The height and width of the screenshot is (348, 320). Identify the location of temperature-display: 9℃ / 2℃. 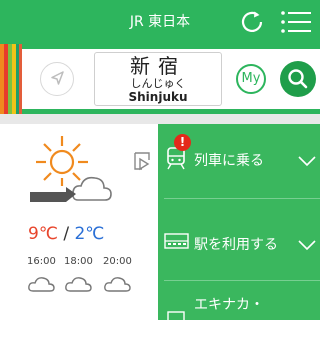
(66, 234).